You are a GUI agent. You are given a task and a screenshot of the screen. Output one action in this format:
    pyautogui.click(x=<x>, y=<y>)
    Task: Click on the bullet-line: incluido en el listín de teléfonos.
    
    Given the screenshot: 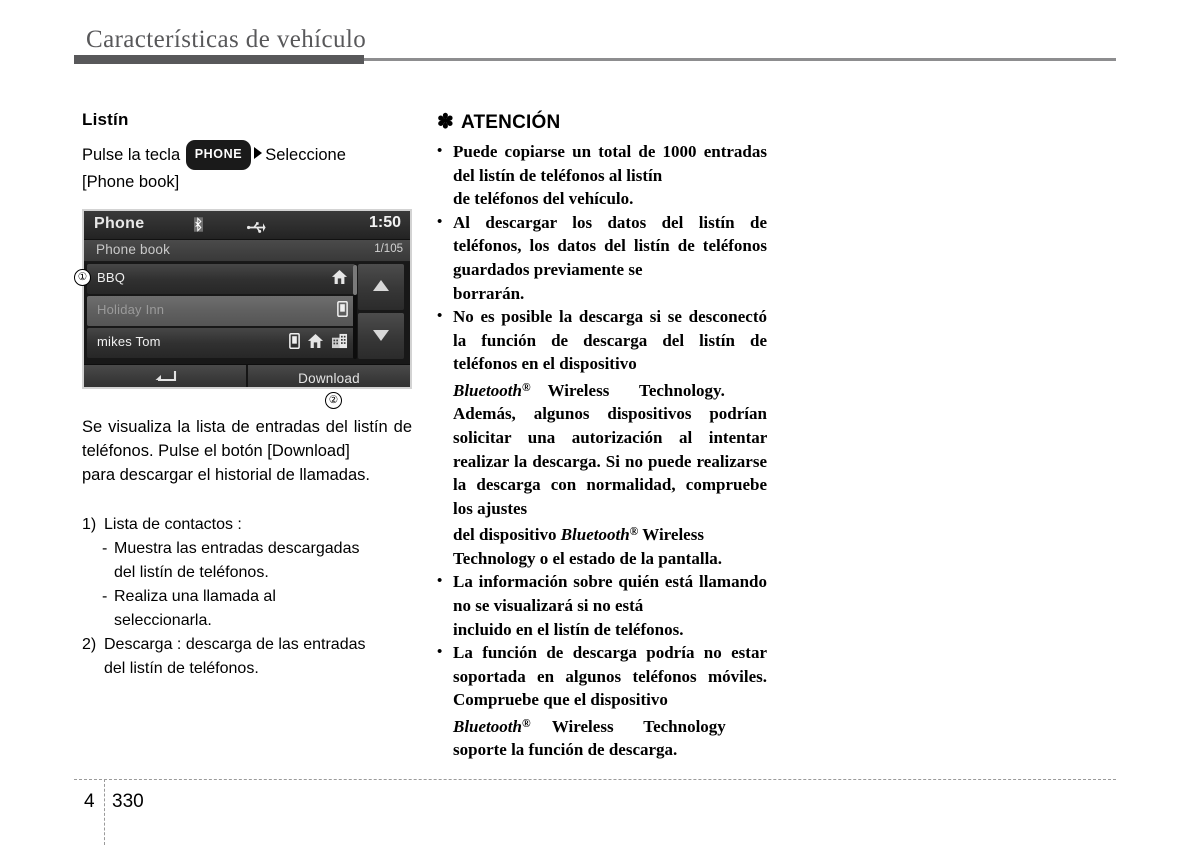 What is the action you would take?
    pyautogui.click(x=568, y=629)
    